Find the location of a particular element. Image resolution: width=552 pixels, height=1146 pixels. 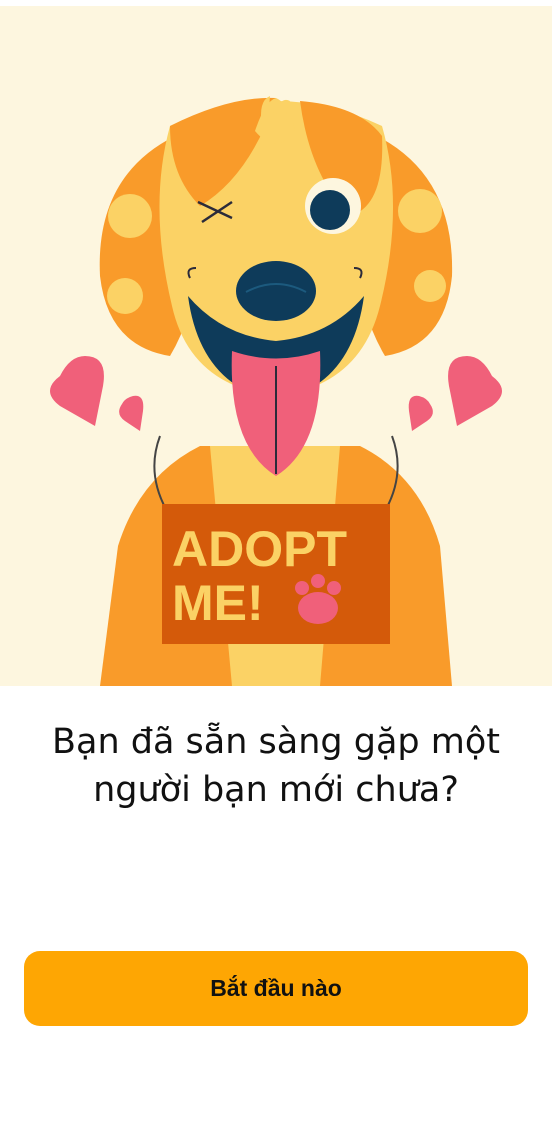

start-button-label: Bắt đầu nào is located at coordinates (276, 988).